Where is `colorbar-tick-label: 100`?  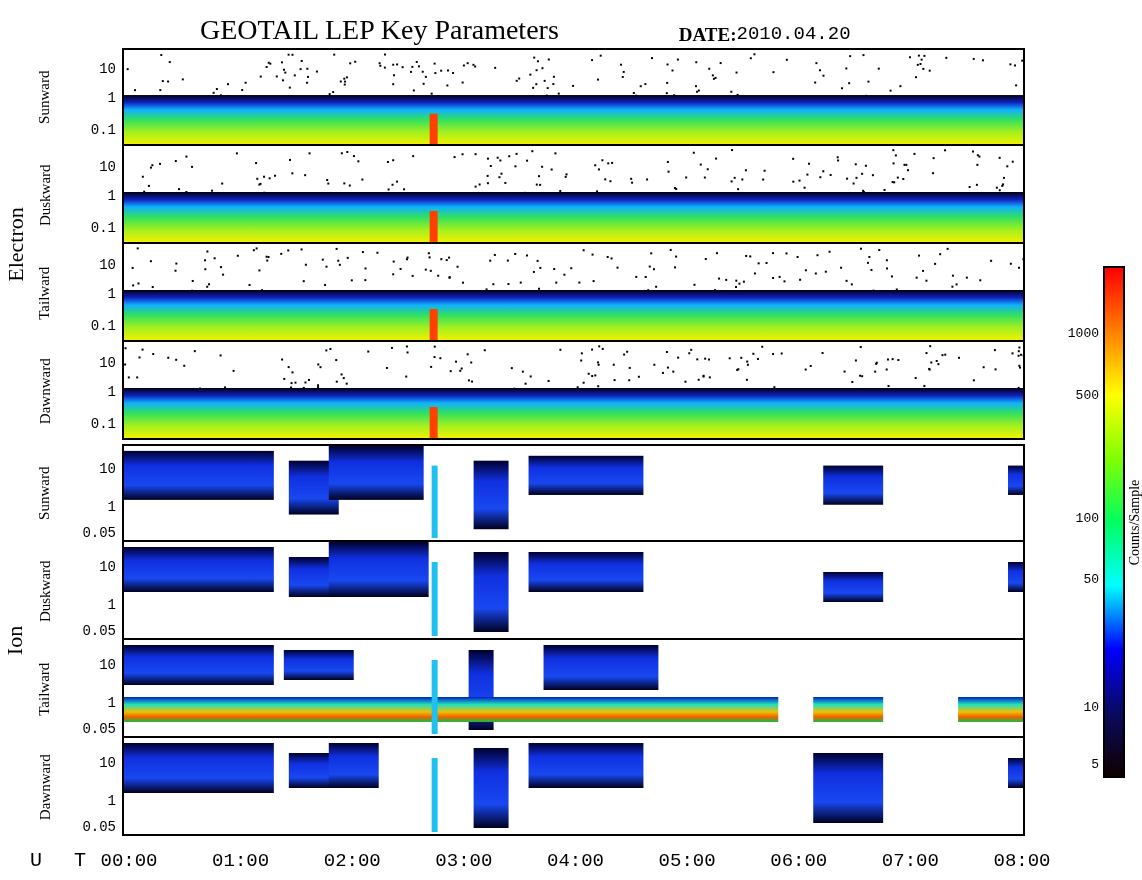 colorbar-tick-label: 100 is located at coordinates (1087, 518).